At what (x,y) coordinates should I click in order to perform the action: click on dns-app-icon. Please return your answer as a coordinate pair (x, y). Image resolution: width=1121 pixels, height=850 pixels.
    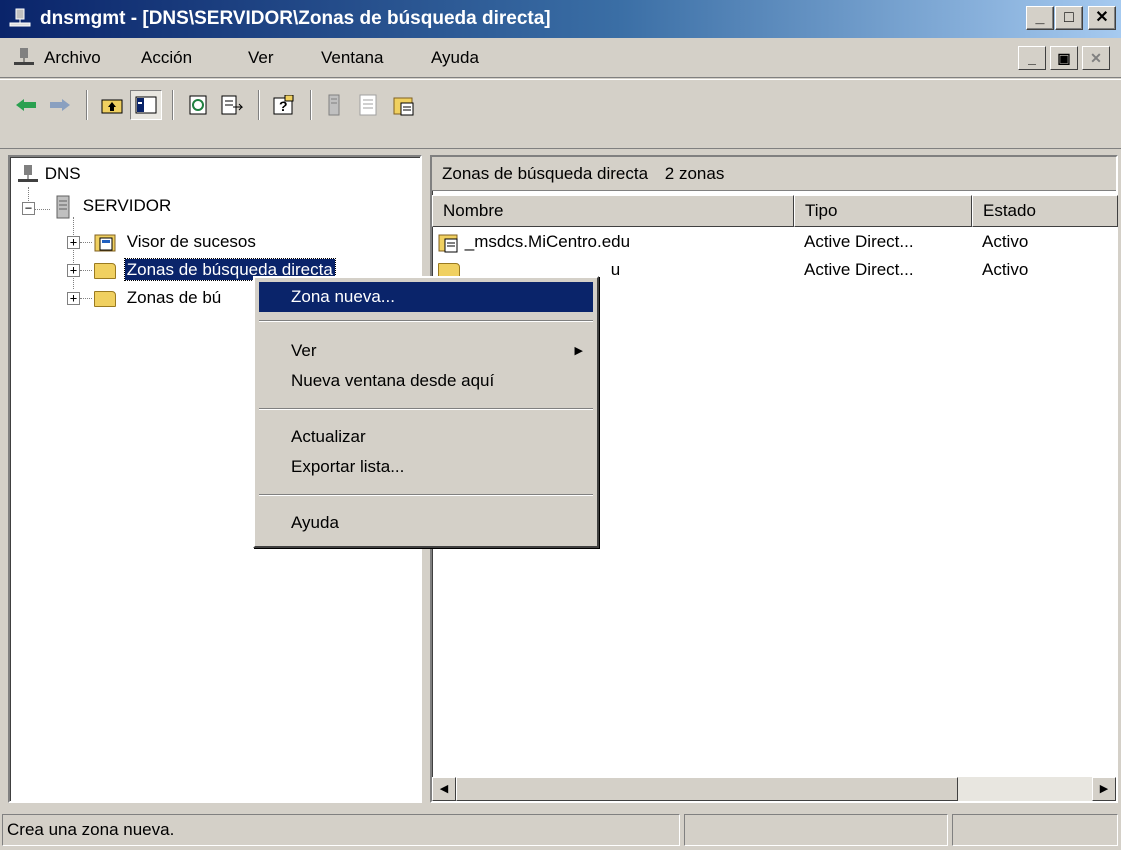
    Looking at the image, I should click on (20, 19).